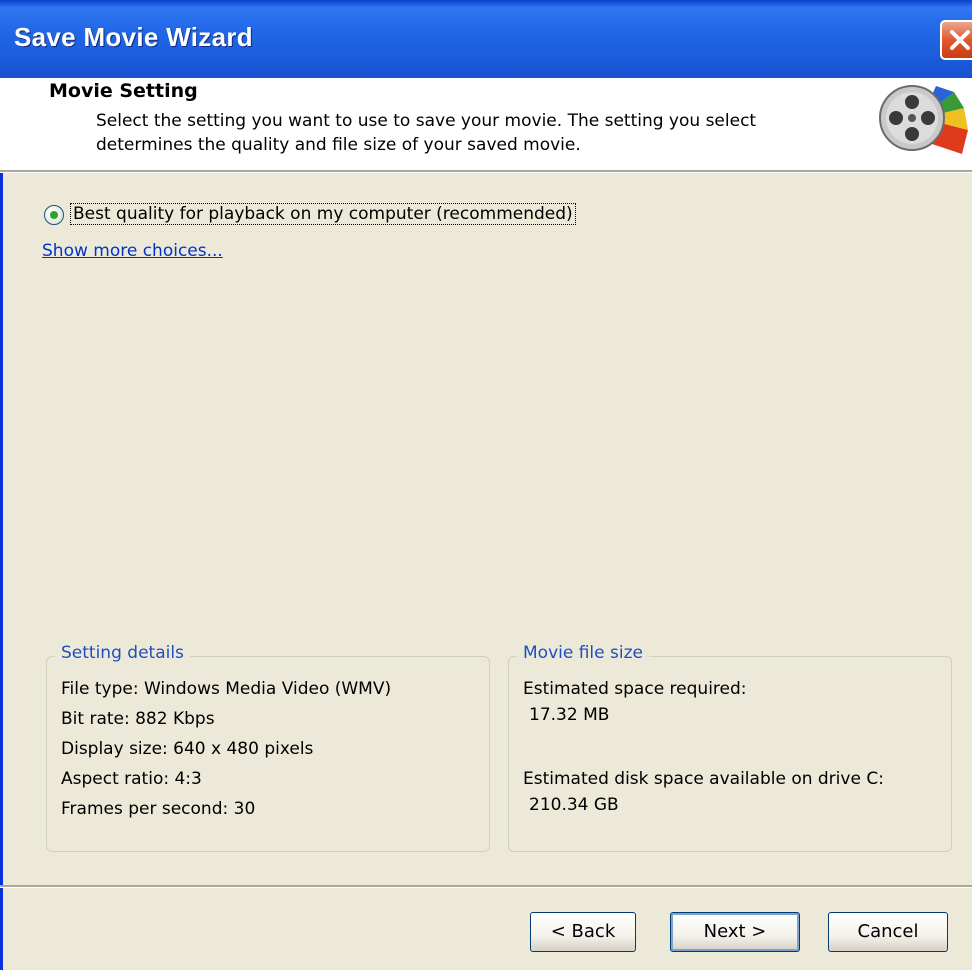 Image resolution: width=972 pixels, height=970 pixels. What do you see at coordinates (960, 40) in the screenshot?
I see `close-icon` at bounding box center [960, 40].